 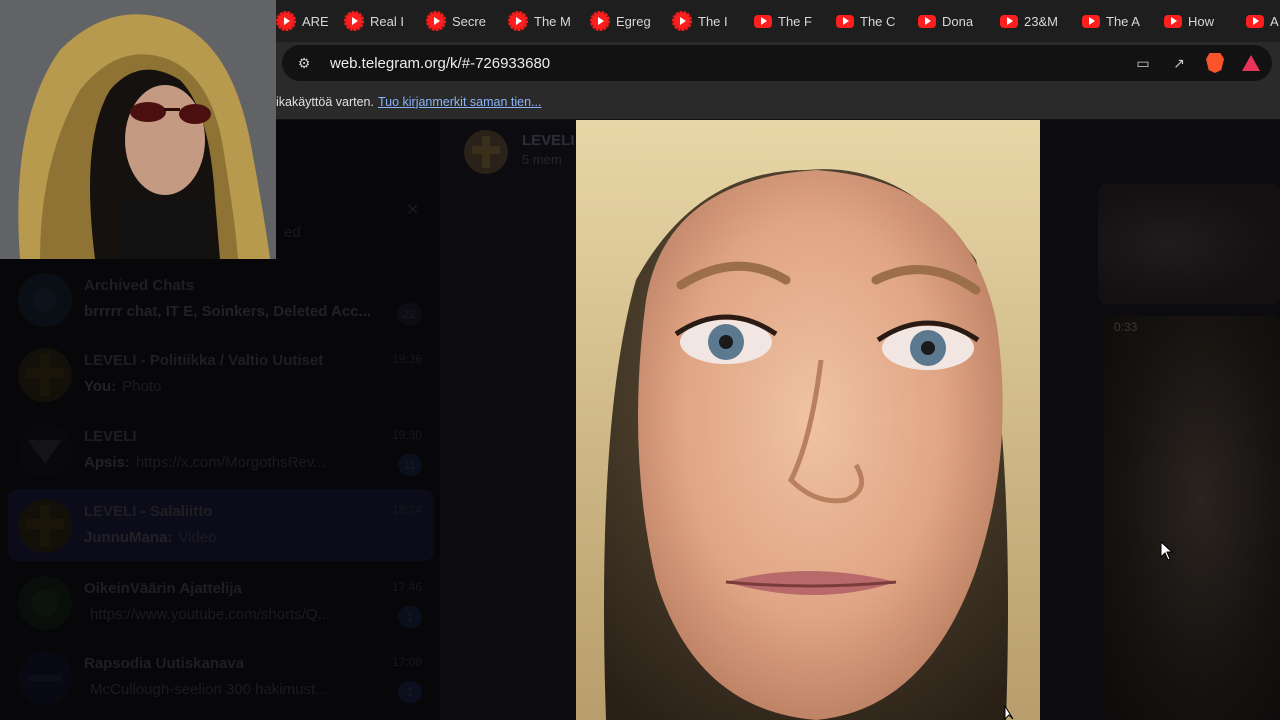 What do you see at coordinates (387, 21) in the screenshot?
I see `tab-label: Real I` at bounding box center [387, 21].